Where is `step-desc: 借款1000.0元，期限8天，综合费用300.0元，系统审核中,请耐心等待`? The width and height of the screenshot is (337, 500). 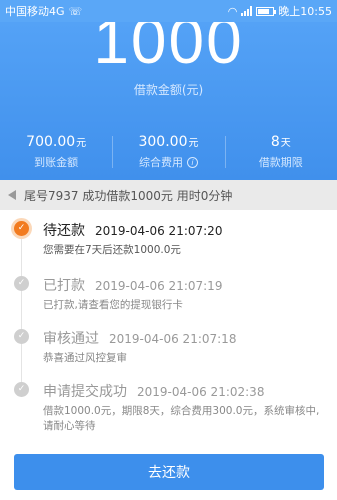 step-desc: 借款1000.0元，期限8天，综合费用300.0元，系统审核中,请耐心等待 is located at coordinates (181, 418).